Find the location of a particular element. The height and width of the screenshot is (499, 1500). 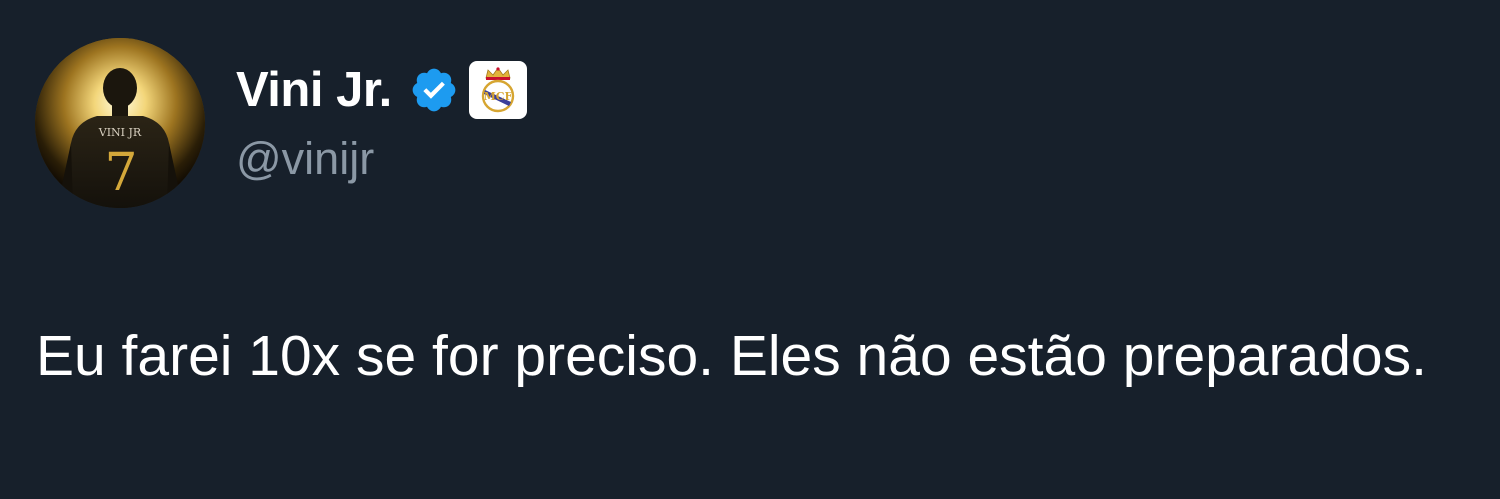

svg-text: MCF is located at coordinates (497, 96).